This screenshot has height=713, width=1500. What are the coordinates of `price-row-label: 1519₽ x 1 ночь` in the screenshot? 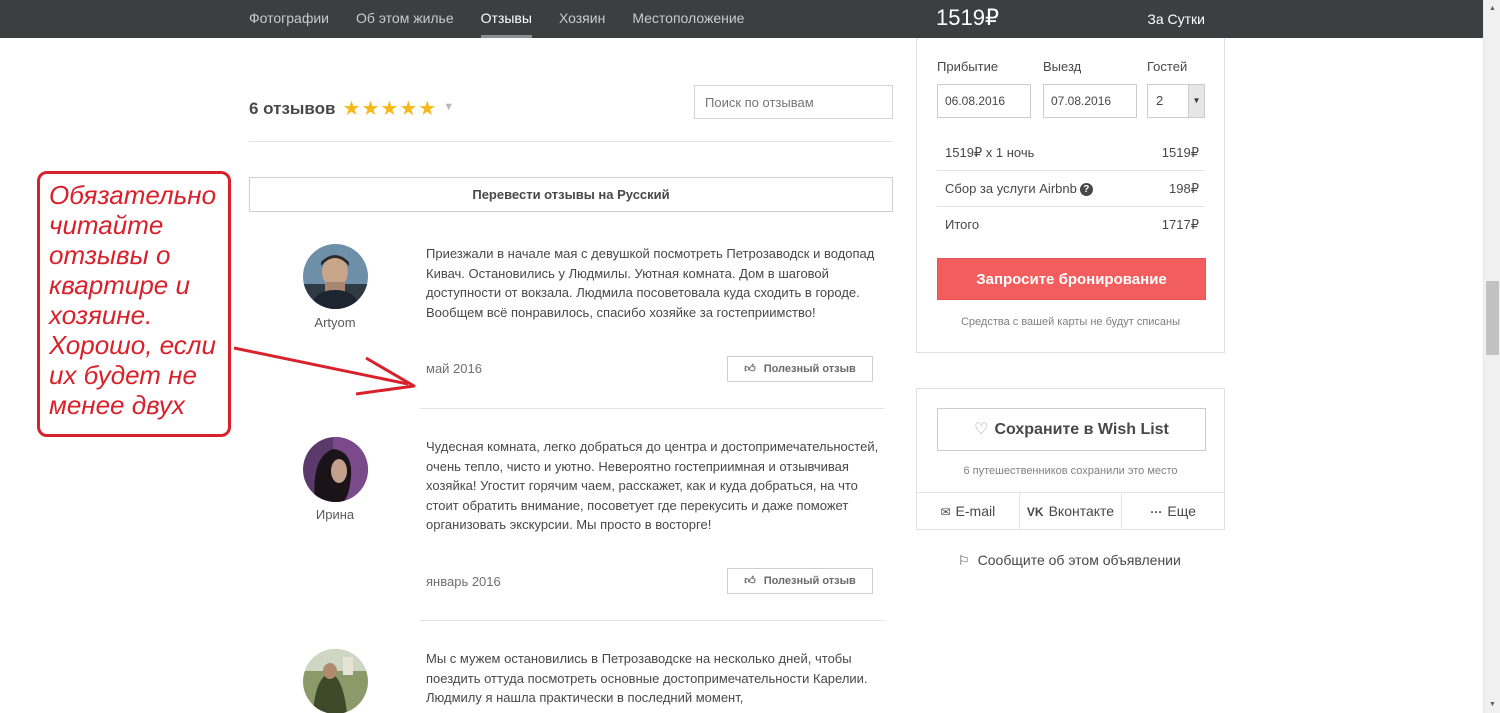 It's located at (990, 152).